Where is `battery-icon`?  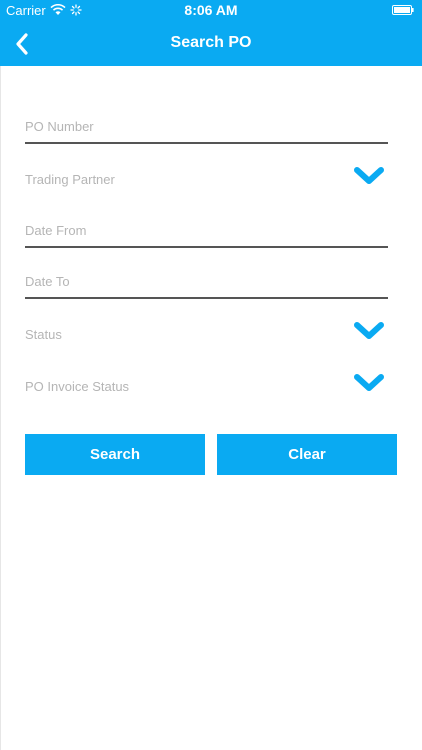
battery-icon is located at coordinates (403, 10).